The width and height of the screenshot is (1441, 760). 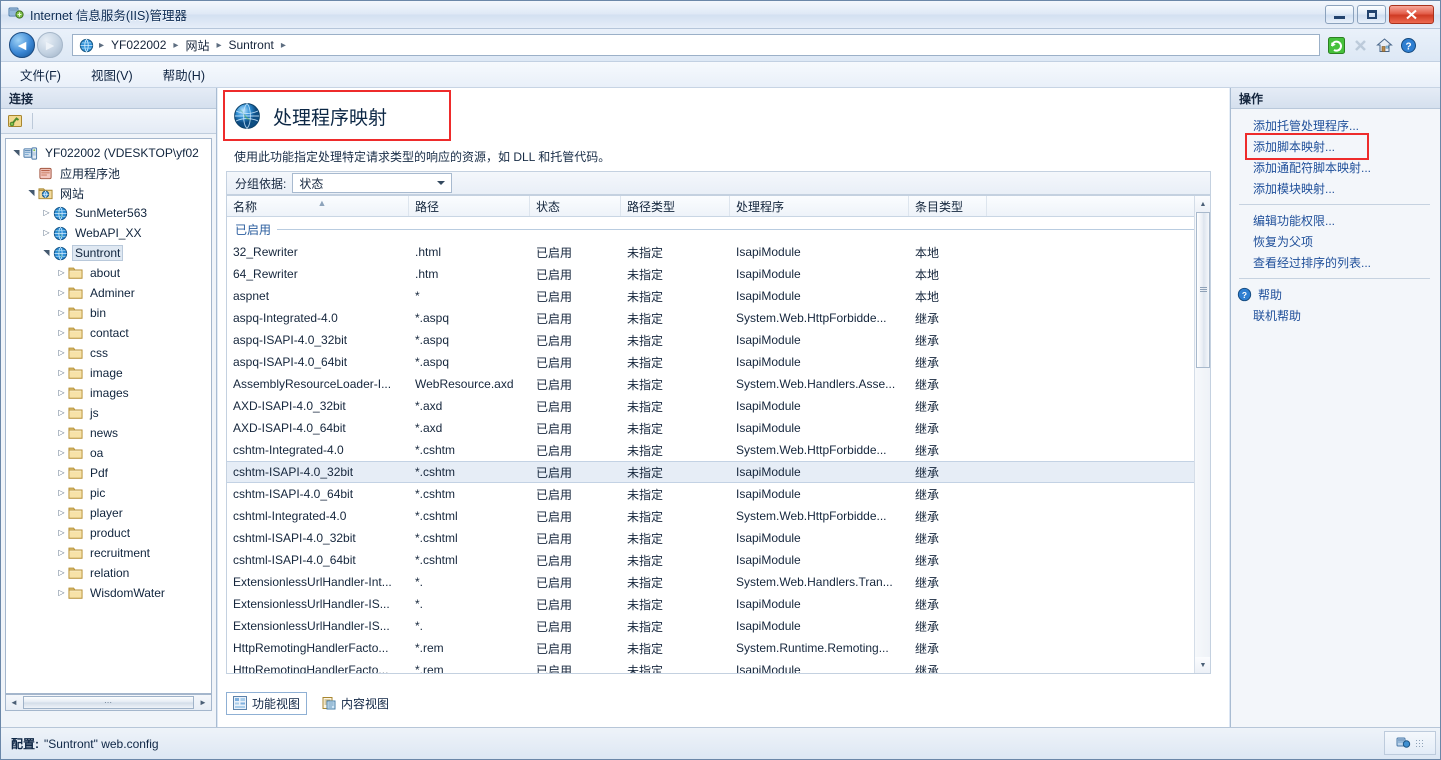 I want to click on tree-hscroll-thumb: ⋯, so click(x=108, y=702).